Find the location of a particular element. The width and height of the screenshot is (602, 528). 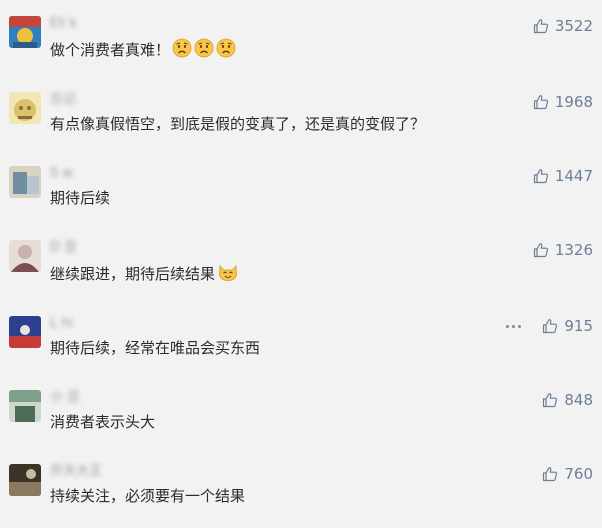

comment-text: 期待后续 is located at coordinates (80, 198).